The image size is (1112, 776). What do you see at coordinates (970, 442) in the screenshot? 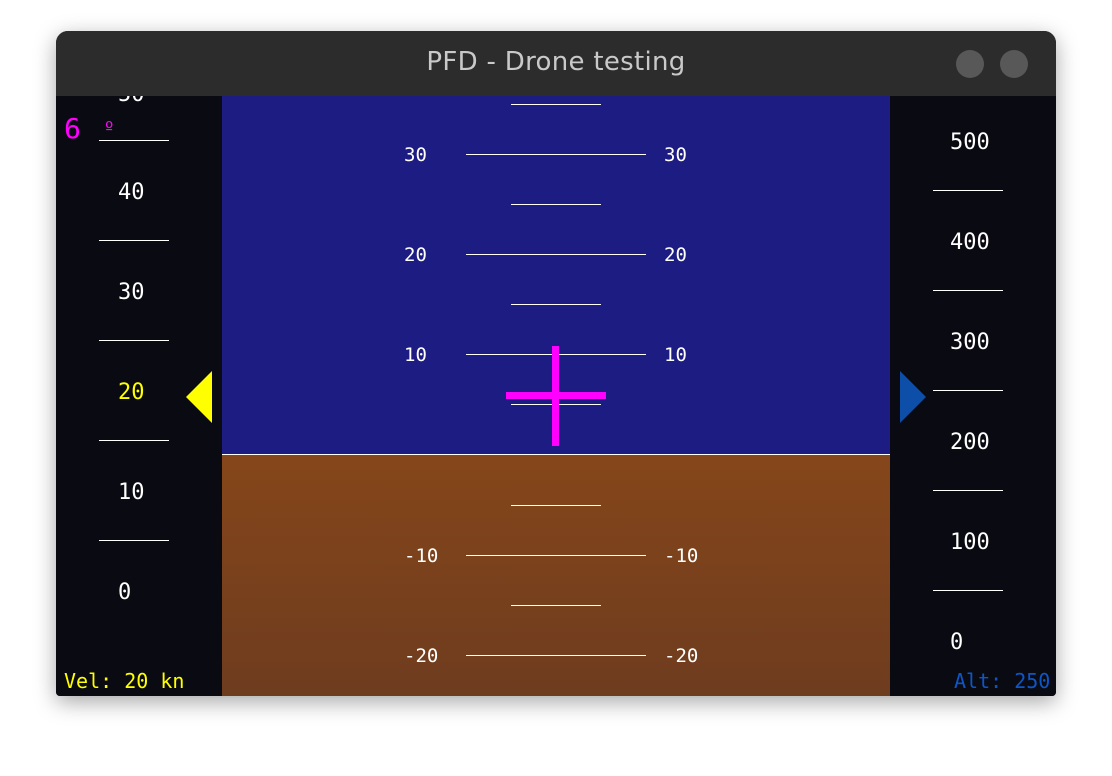
I see `altitude-label: 200` at bounding box center [970, 442].